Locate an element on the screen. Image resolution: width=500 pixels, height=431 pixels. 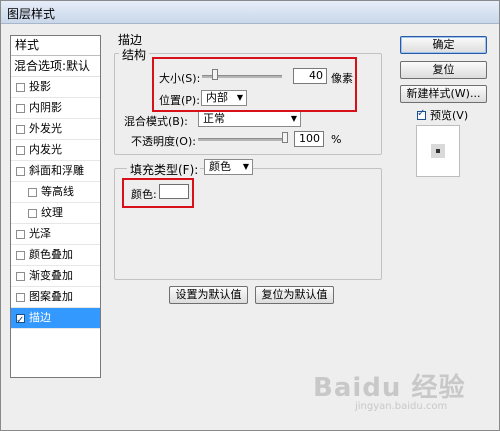
style-item: 图案叠加 is located at coordinates (55, 297).